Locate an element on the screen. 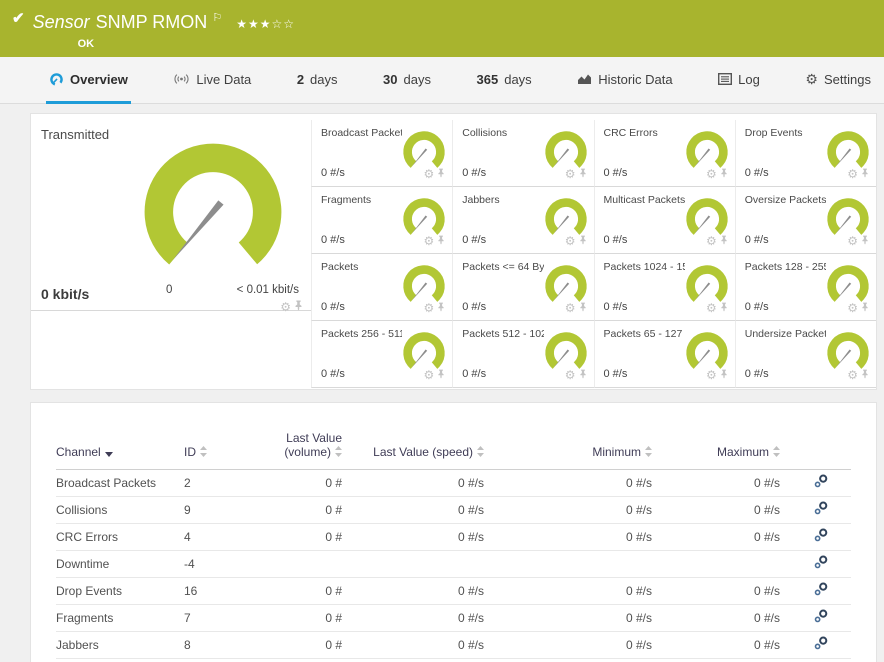 The image size is (884, 662). channel-row: Collisions 9 0 # 0 #/s 0 #/s 0 #/s is located at coordinates (453, 509).